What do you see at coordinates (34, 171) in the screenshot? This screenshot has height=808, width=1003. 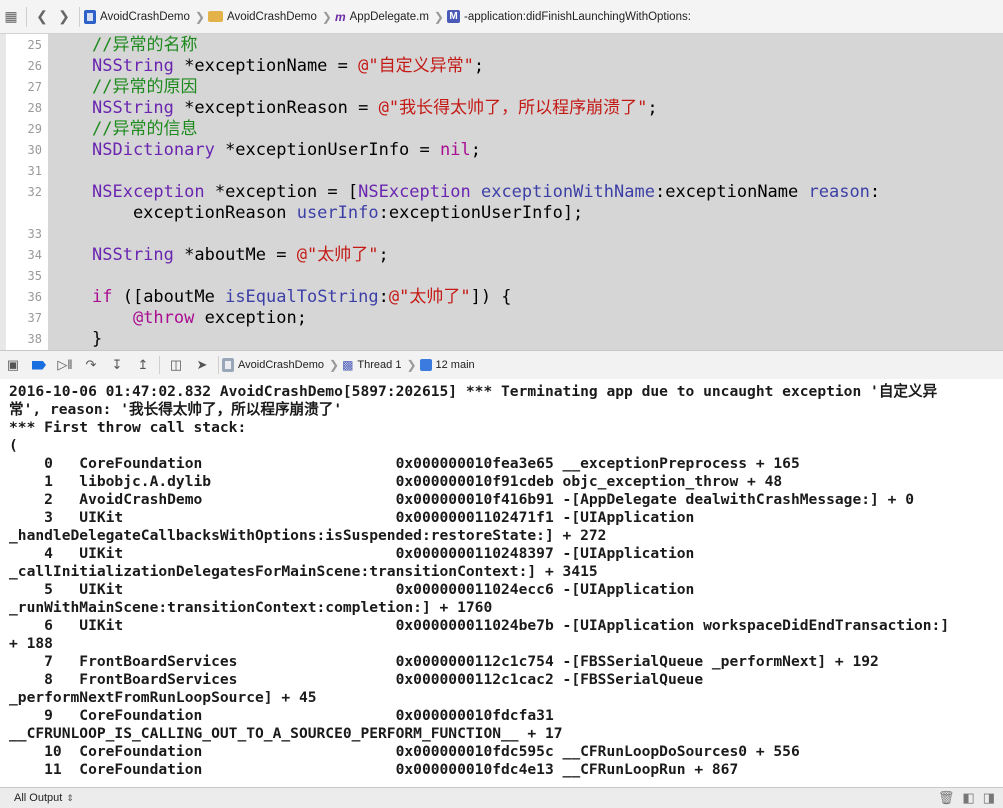 I see `line-number: 31` at bounding box center [34, 171].